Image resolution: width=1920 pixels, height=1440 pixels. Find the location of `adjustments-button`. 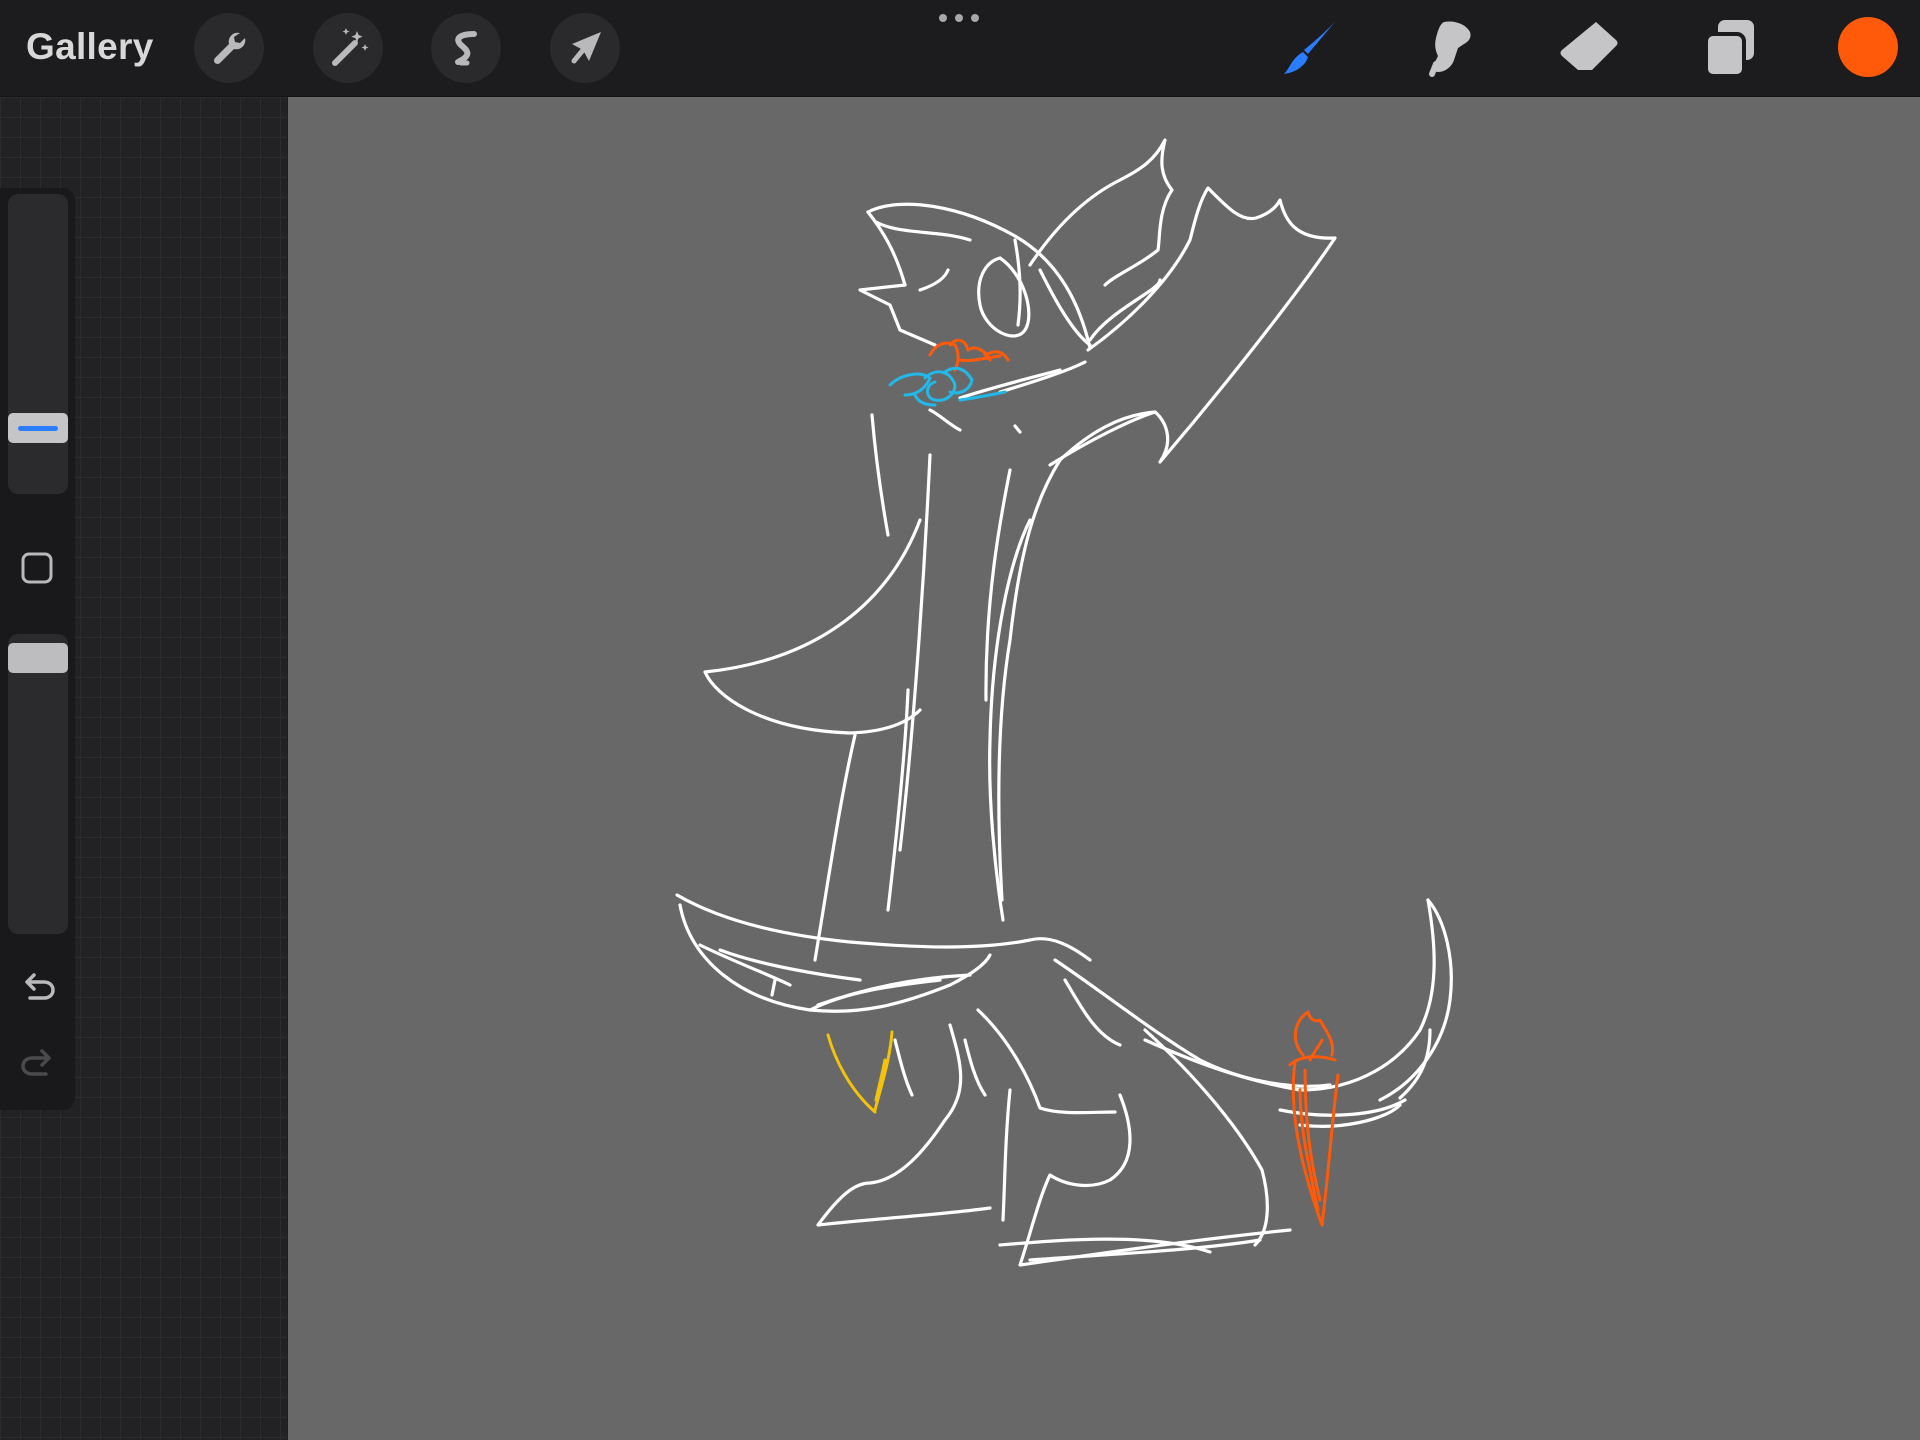

adjustments-button is located at coordinates (348, 48).